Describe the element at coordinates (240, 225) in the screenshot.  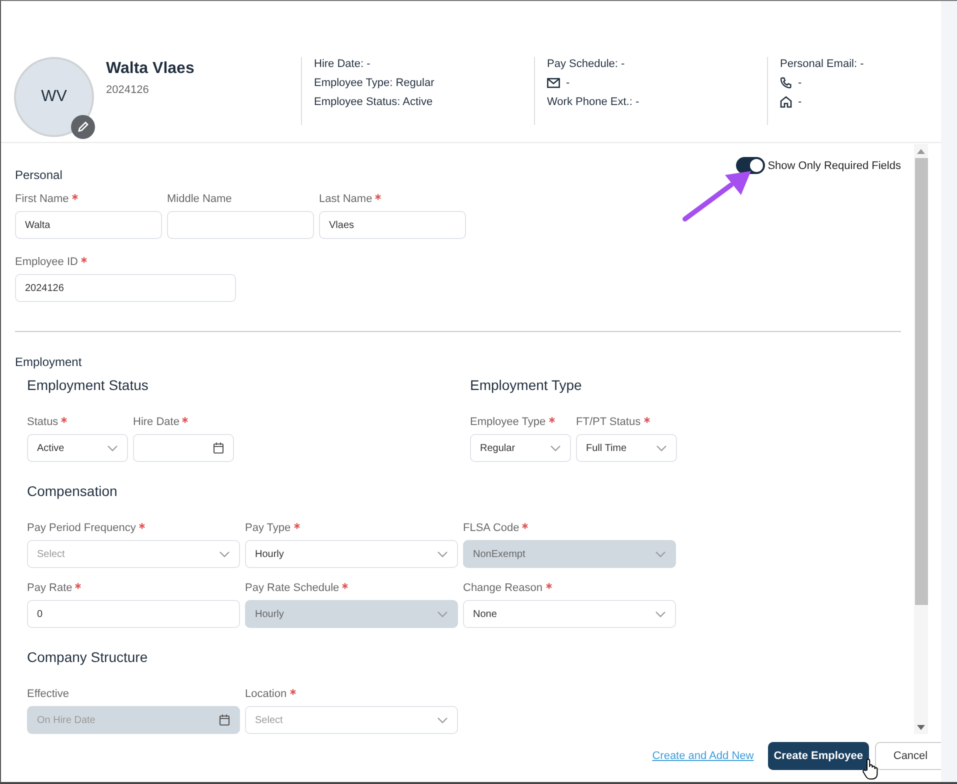
I see `text-field` at that location.